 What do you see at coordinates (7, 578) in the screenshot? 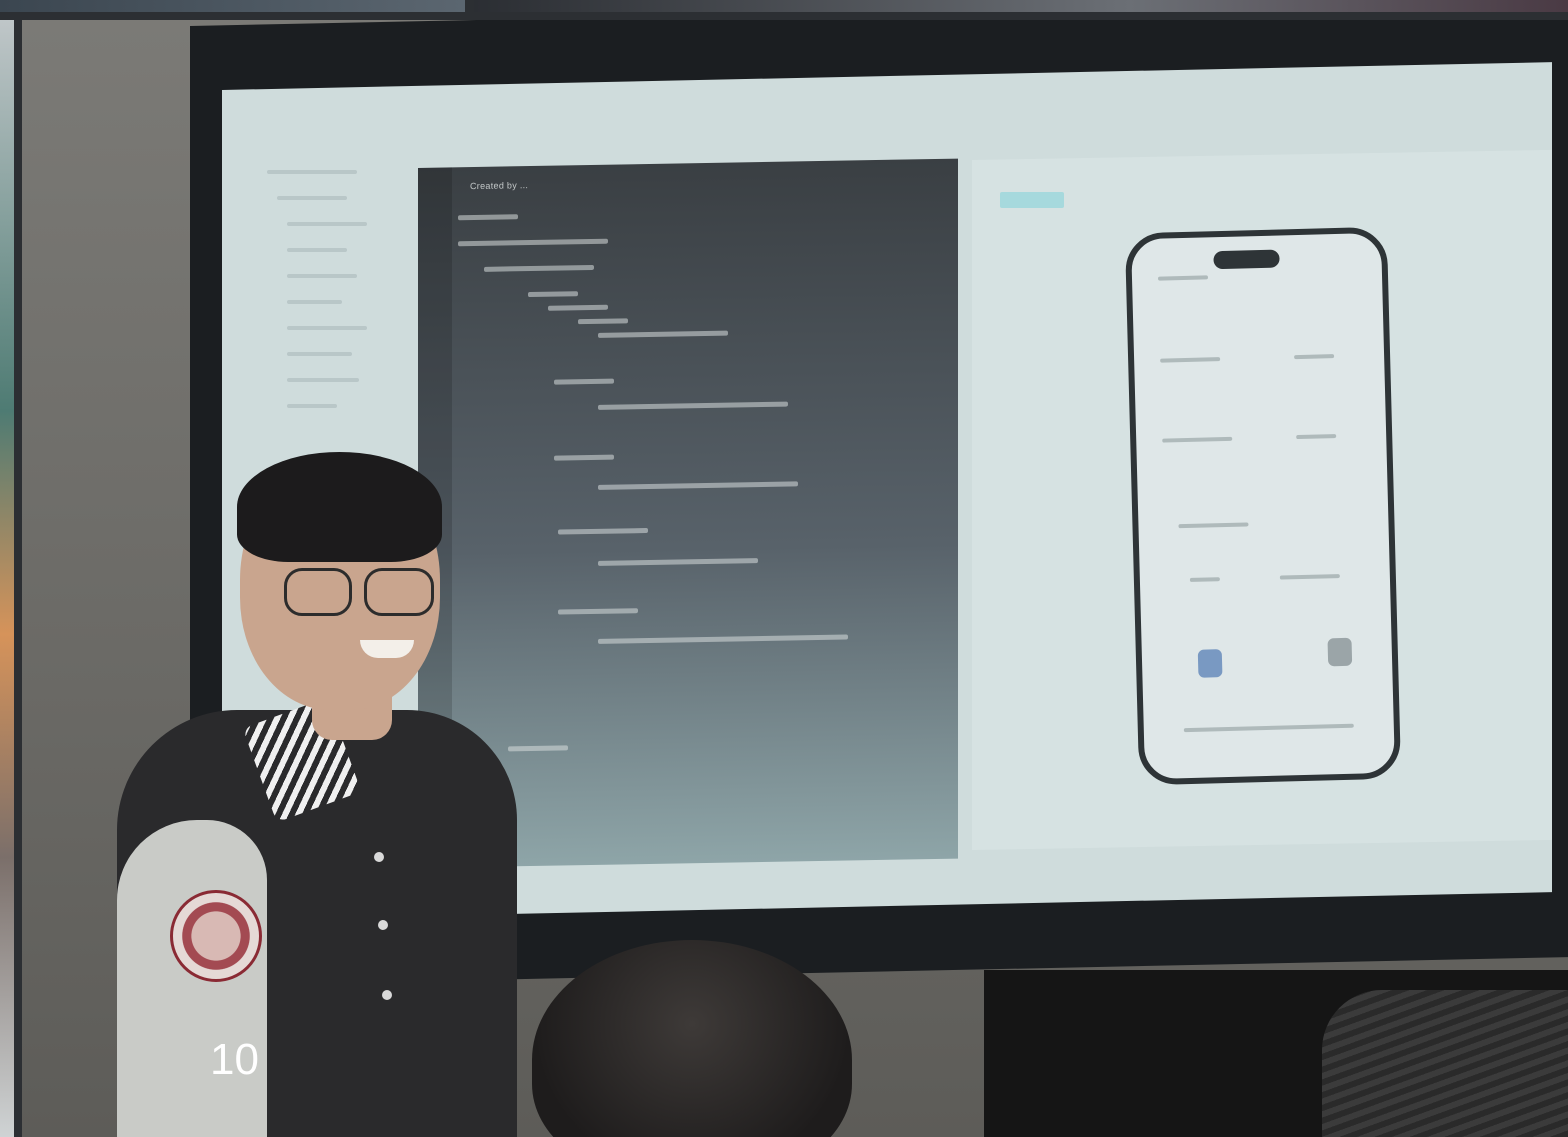
I see `collage-strip-left` at bounding box center [7, 578].